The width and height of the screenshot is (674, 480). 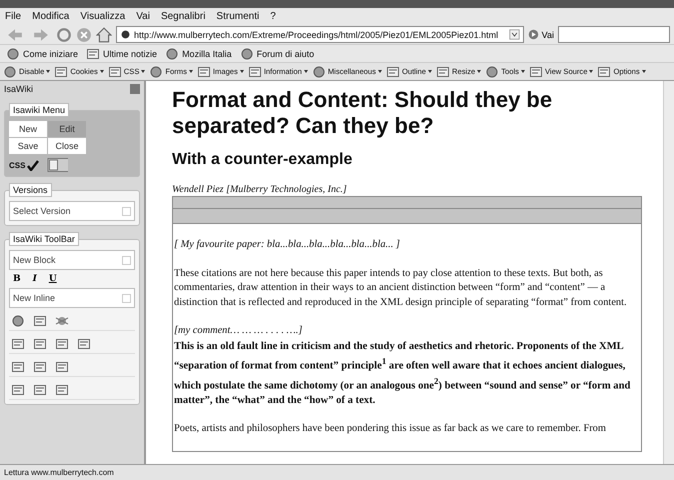 I want to click on paragraph: These citations are not here because this paper intends to pay close attention to these texts. But both, as commentaries, draw attention in their ways to an ancient distinction between “form” and “content” — a distinction that is reflected and reproduced in the XML design principle of separating “format” from content., so click(x=401, y=288).